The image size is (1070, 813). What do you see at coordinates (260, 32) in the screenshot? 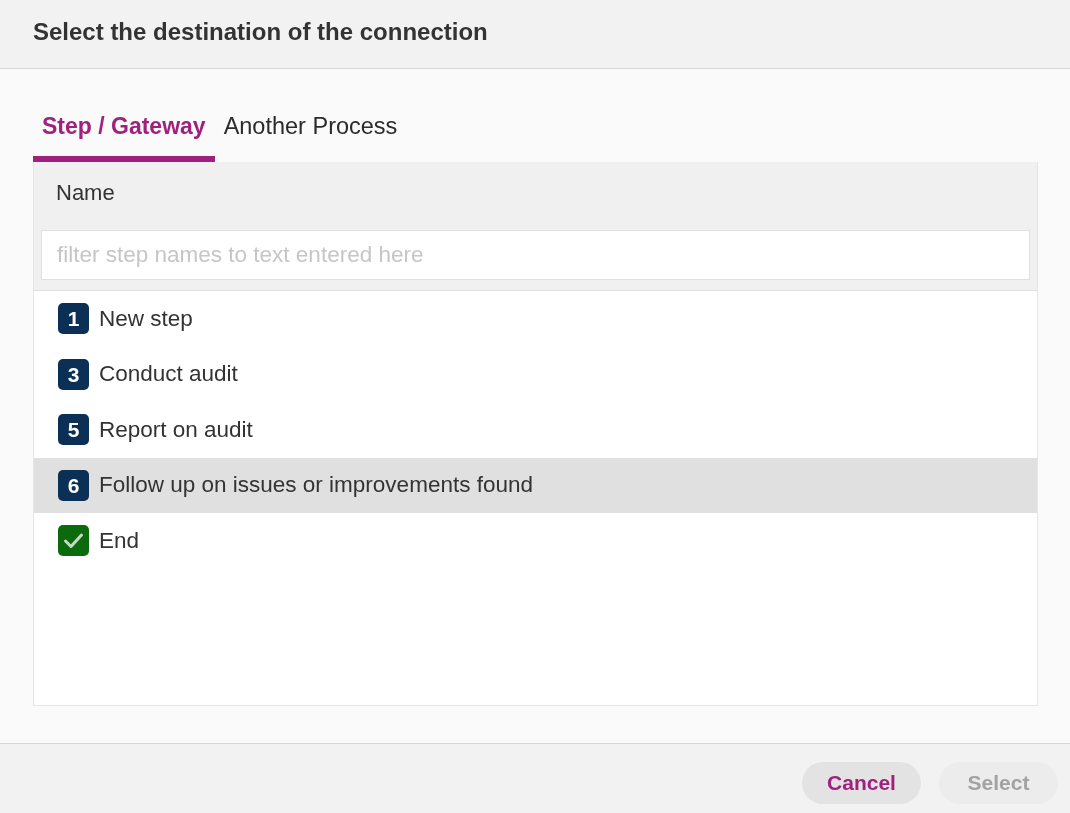
I see `dialog-title: Select the destination of the connection` at bounding box center [260, 32].